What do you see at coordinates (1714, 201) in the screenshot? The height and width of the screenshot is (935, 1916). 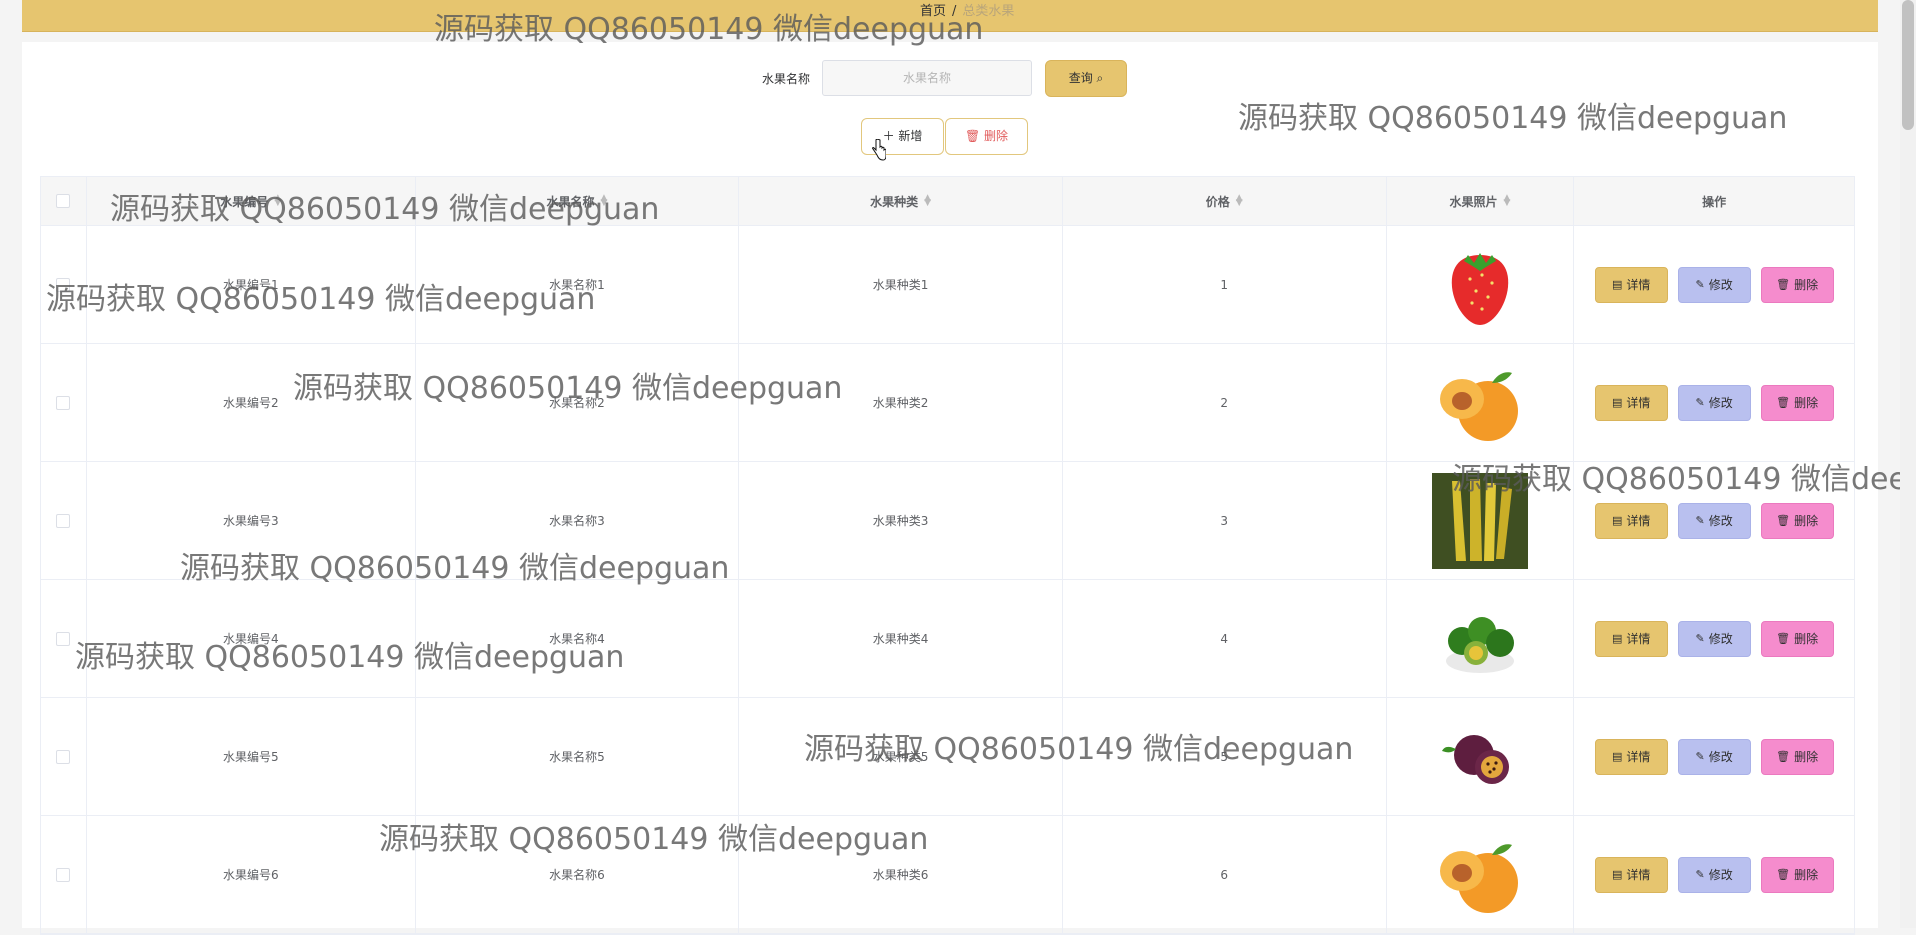 I see `header-actions-label: 操作` at bounding box center [1714, 201].